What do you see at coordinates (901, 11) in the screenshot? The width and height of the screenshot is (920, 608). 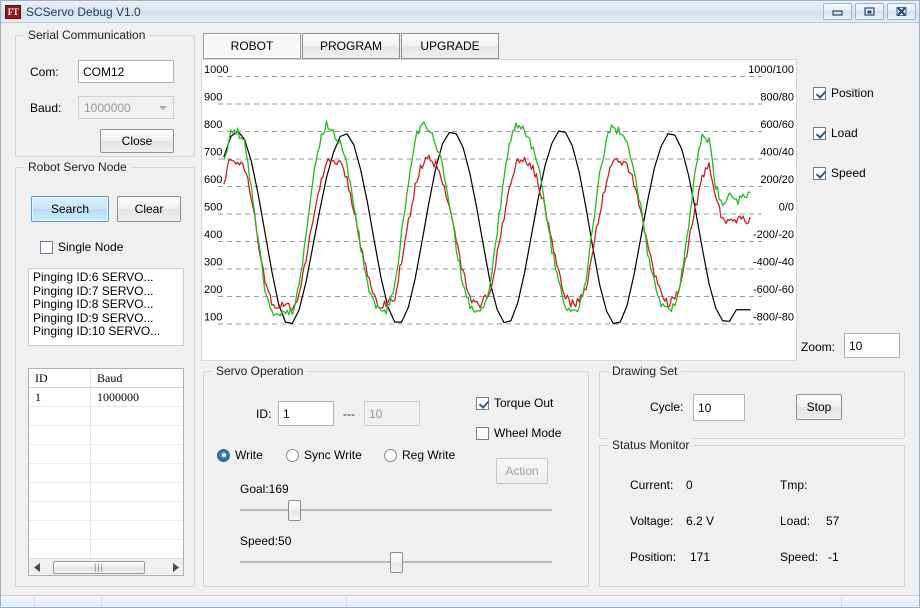 I see `close-button` at bounding box center [901, 11].